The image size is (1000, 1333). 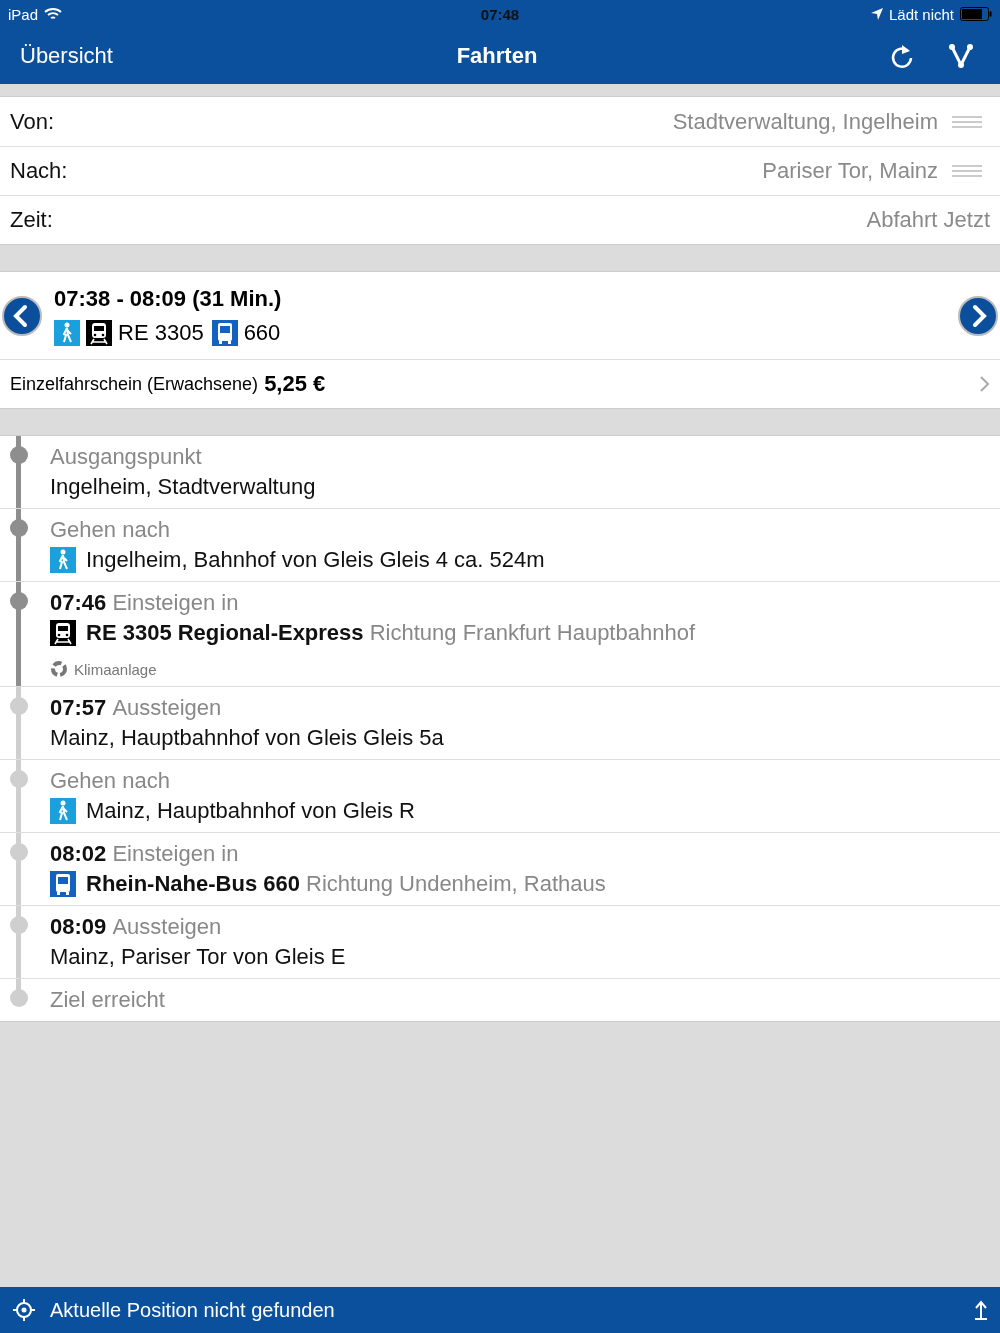 I want to click on step-heading: 07:57 Aussteigen, so click(x=136, y=708).